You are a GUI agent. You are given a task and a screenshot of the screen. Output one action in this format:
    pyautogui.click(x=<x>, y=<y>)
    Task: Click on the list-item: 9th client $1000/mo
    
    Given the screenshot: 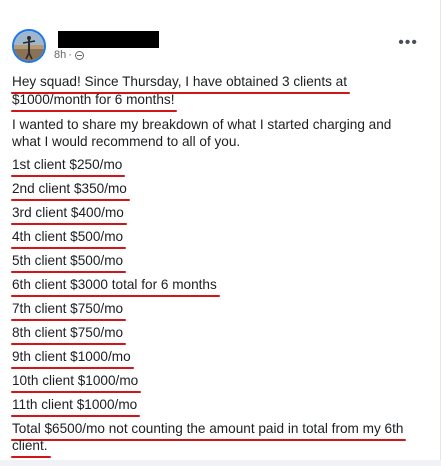 What is the action you would take?
    pyautogui.click(x=72, y=359)
    